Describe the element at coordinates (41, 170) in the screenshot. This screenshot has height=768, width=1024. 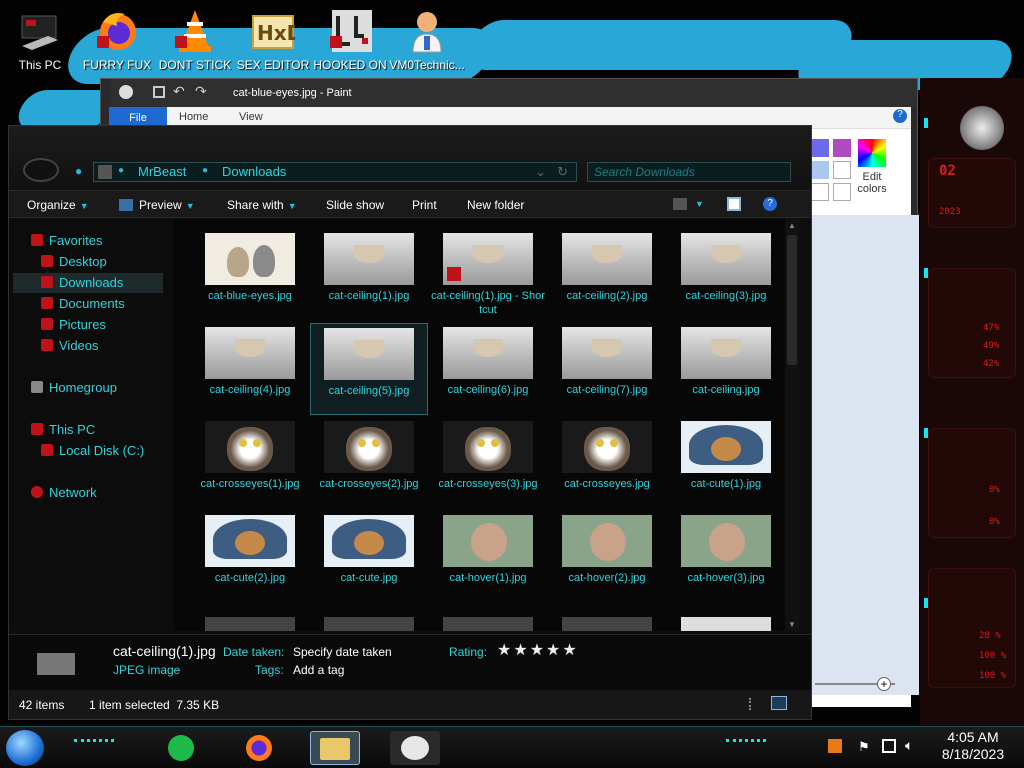
I see `back-button` at that location.